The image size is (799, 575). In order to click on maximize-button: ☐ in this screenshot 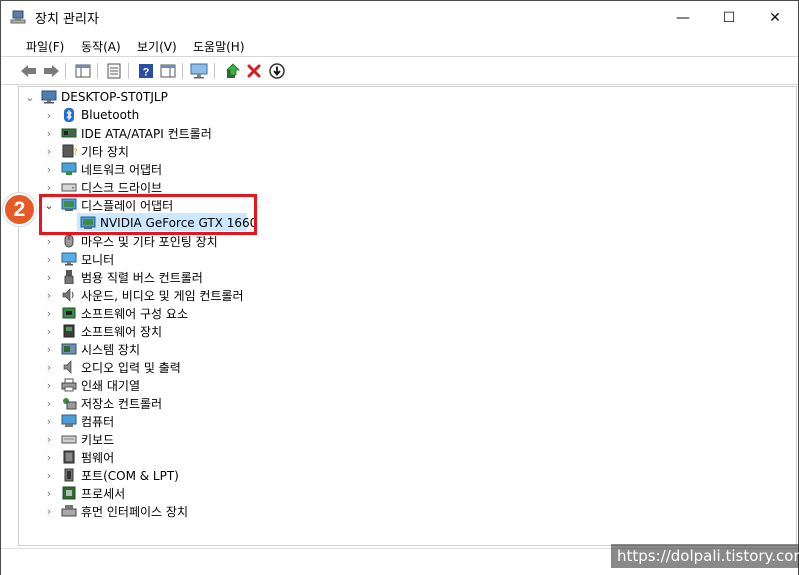, I will do `click(729, 17)`.